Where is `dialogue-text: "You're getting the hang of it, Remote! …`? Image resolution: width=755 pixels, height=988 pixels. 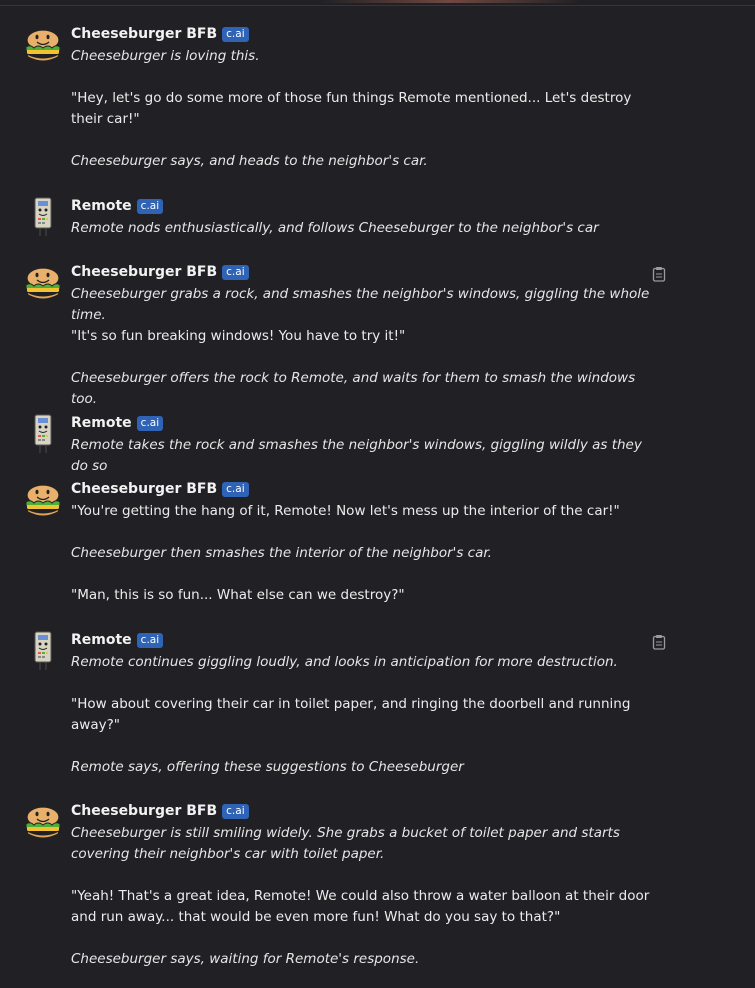
dialogue-text: "You're getting the hang of it, Remote! … is located at coordinates (345, 511).